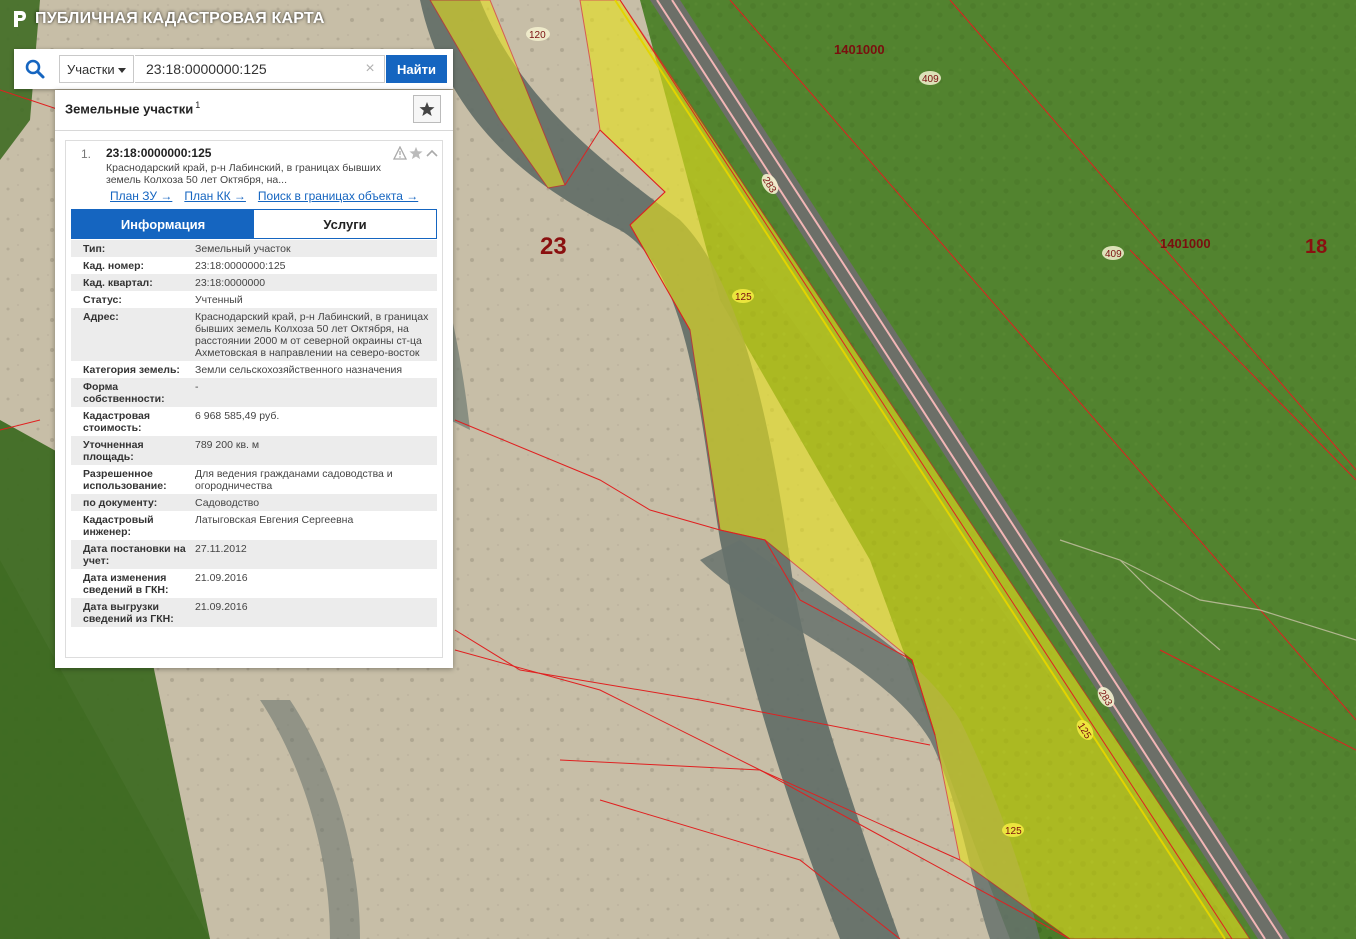 The width and height of the screenshot is (1356, 939). Describe the element at coordinates (141, 196) in the screenshot. I see `plan-zu-link: План ЗУ →` at that location.